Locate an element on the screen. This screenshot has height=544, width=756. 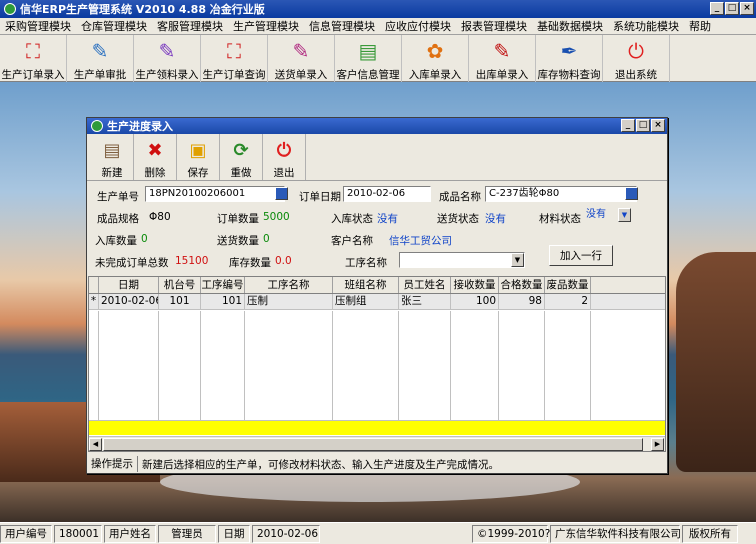
cell-received: 100 is located at coordinates (475, 301).